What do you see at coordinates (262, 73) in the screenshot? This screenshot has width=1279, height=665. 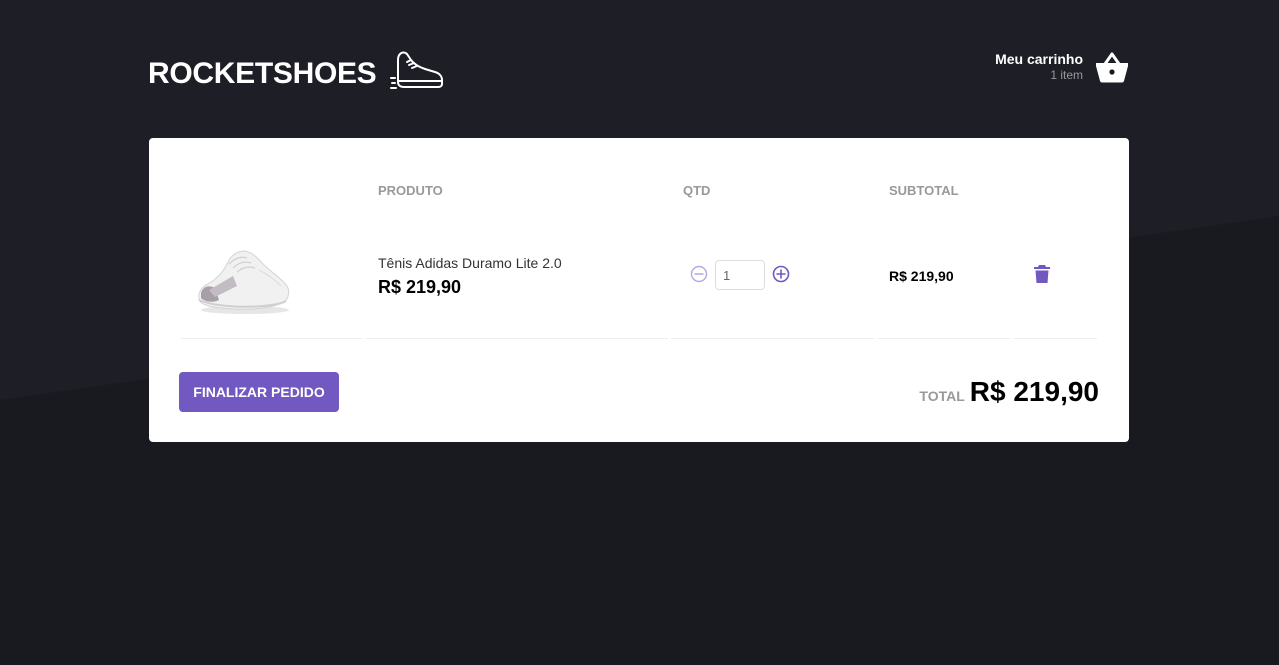 I see `brand-name: ROCKETSHOES` at bounding box center [262, 73].